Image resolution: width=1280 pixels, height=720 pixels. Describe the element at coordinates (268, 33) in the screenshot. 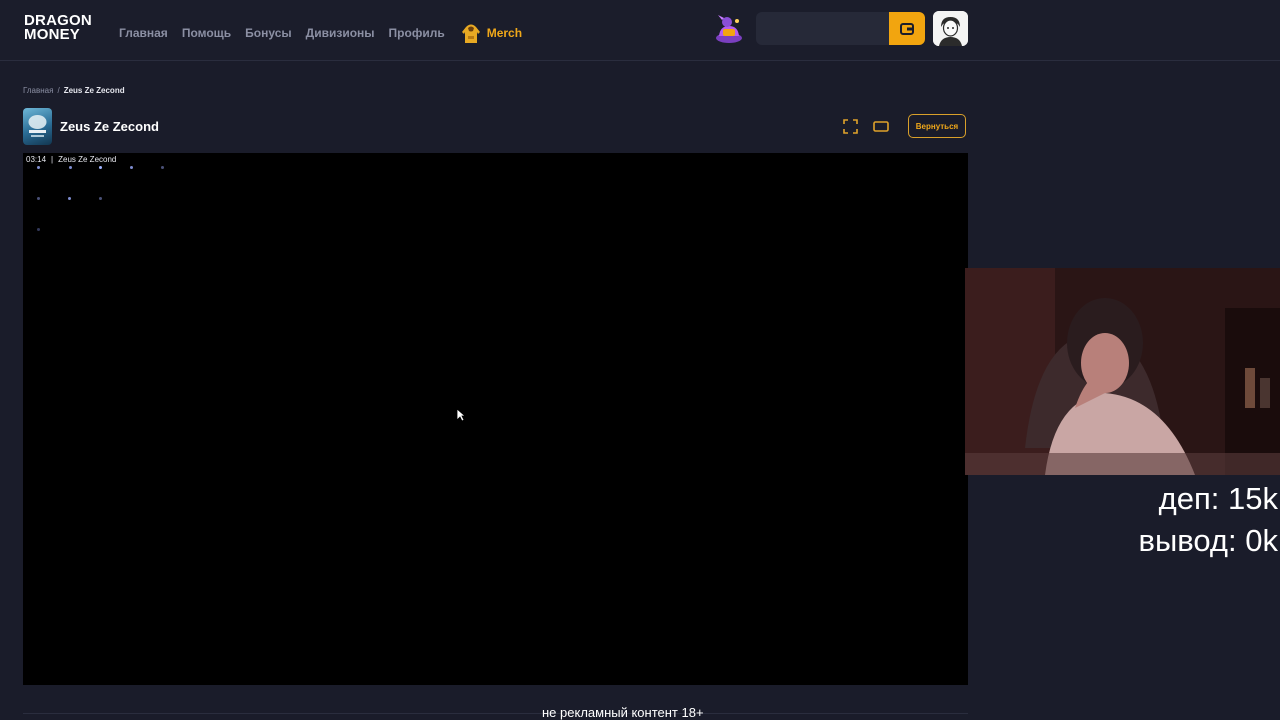

I see `nav-item-bonuses: Бонусы` at that location.